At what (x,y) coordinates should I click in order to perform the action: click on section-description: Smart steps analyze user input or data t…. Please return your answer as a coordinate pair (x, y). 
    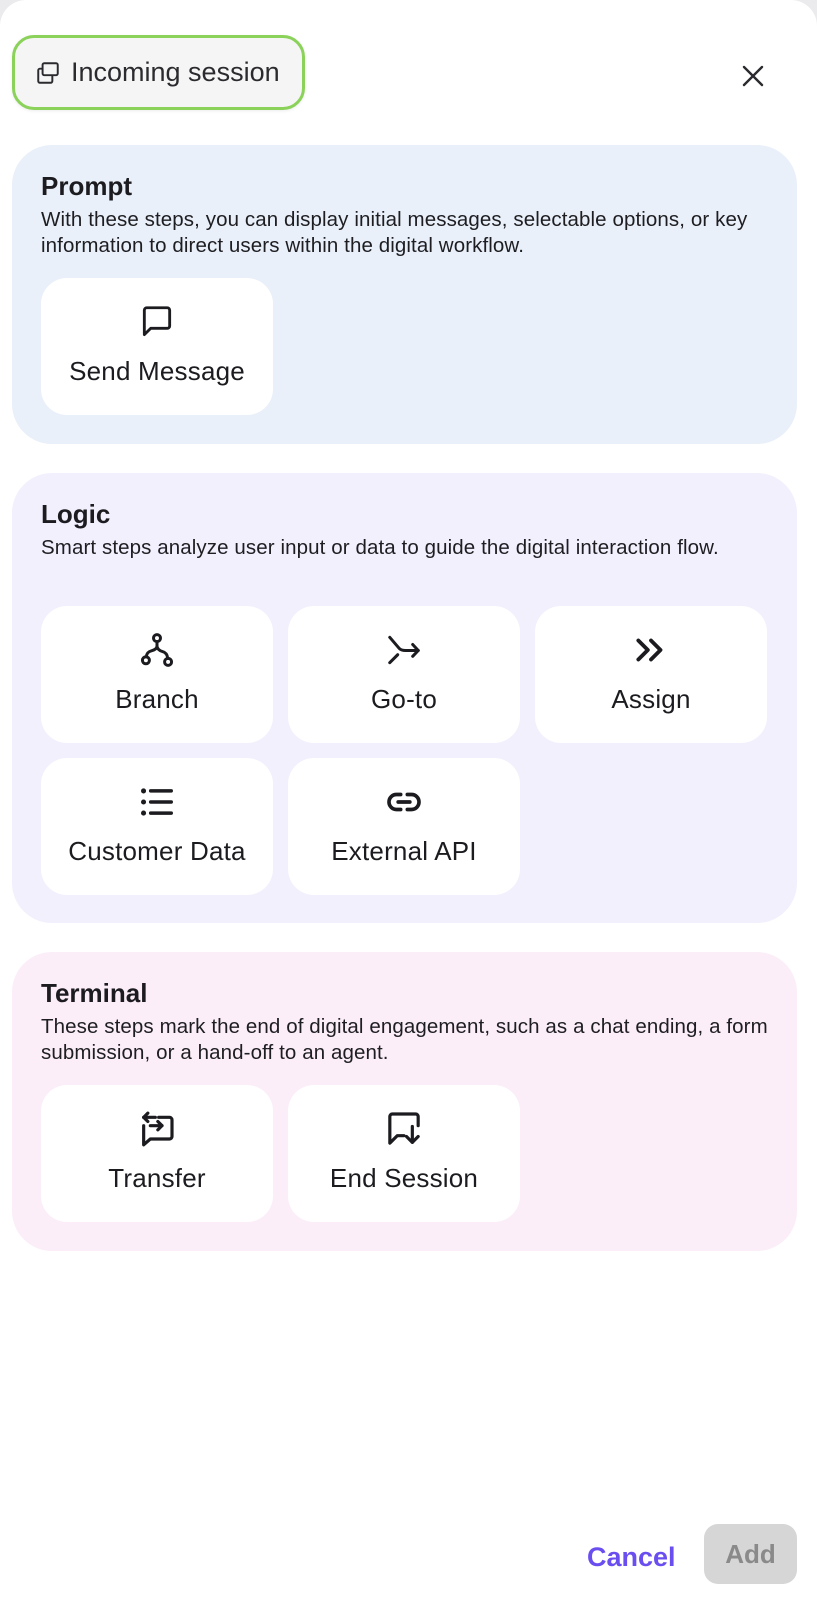
    Looking at the image, I should click on (380, 547).